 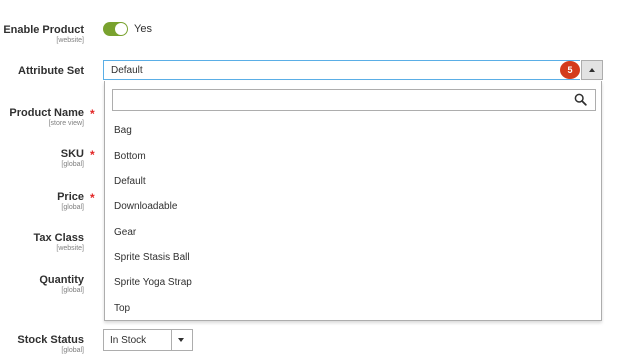 I want to click on price-required-marker: *, so click(x=92, y=198).